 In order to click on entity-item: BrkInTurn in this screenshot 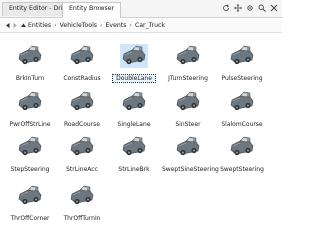, I will do `click(30, 61)`.